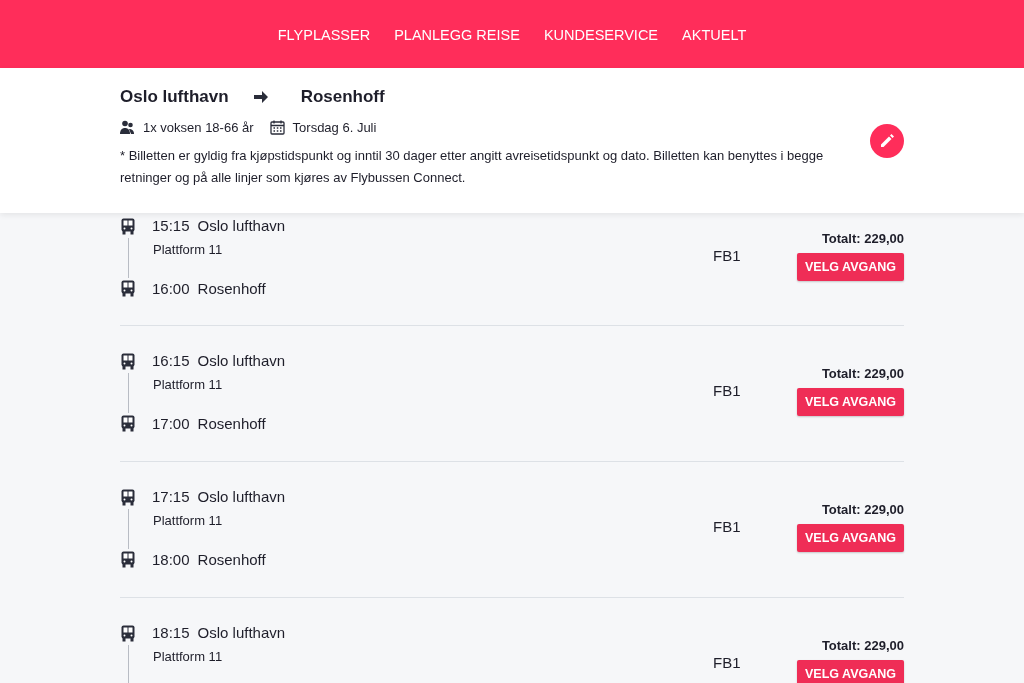  I want to click on passenger-text: 1x voksen 18-66 år, so click(198, 127).